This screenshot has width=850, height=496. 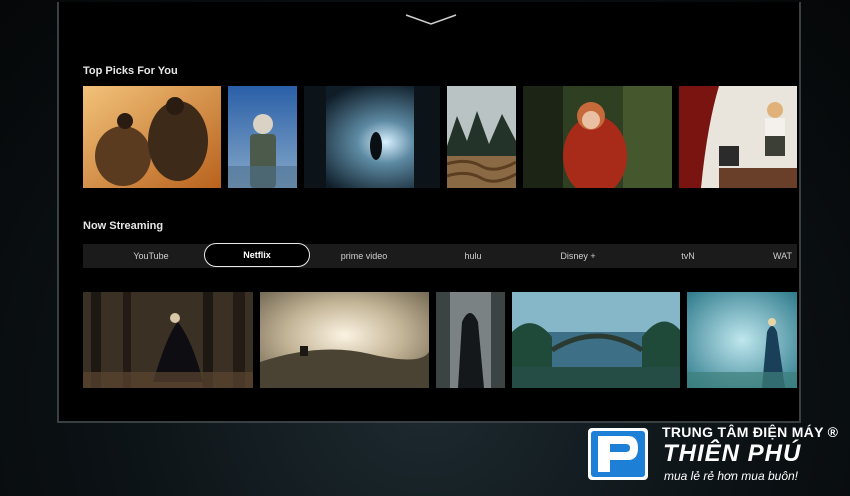 What do you see at coordinates (130, 71) in the screenshot?
I see `top-picks-title: Top Picks For You` at bounding box center [130, 71].